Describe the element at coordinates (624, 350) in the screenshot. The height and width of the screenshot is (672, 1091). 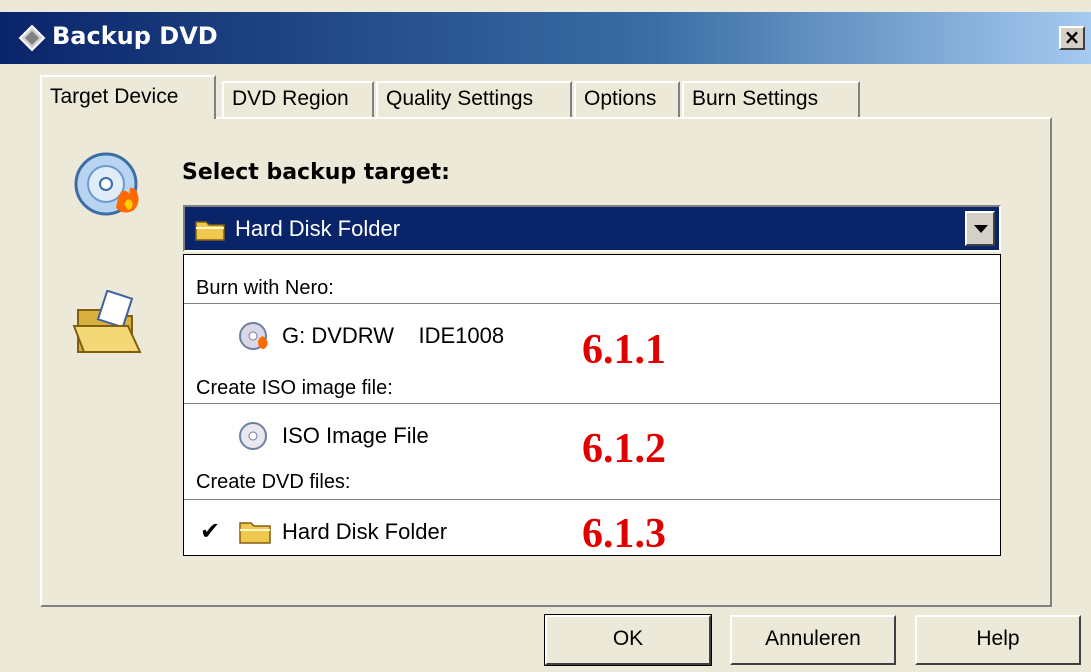
I see `annotation-6-1-1: 6.1.1` at that location.